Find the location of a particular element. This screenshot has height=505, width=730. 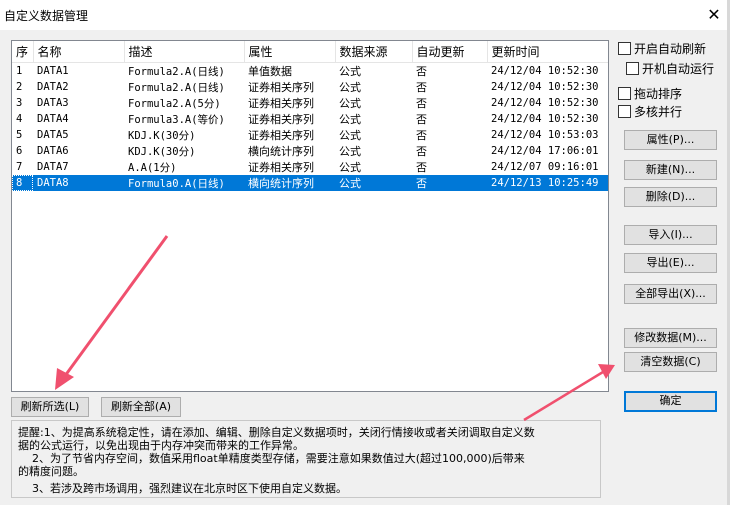

annotation-arrow-left is located at coordinates (112, 312).